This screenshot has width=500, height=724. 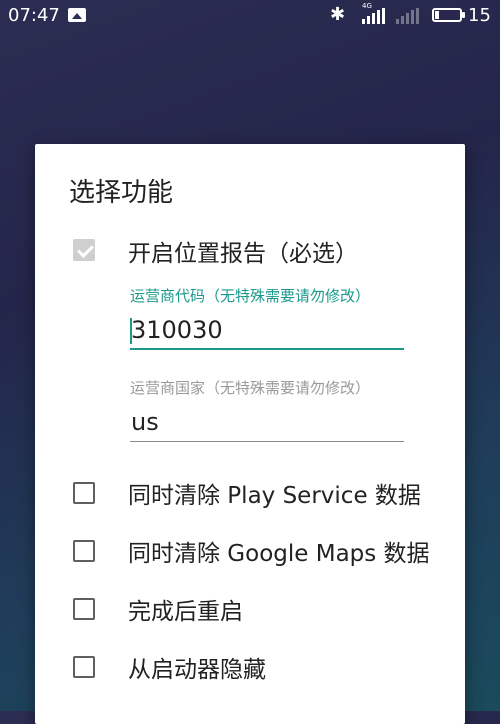 I want to click on location-report-label: 开启位置报告（必选）, so click(x=243, y=254).